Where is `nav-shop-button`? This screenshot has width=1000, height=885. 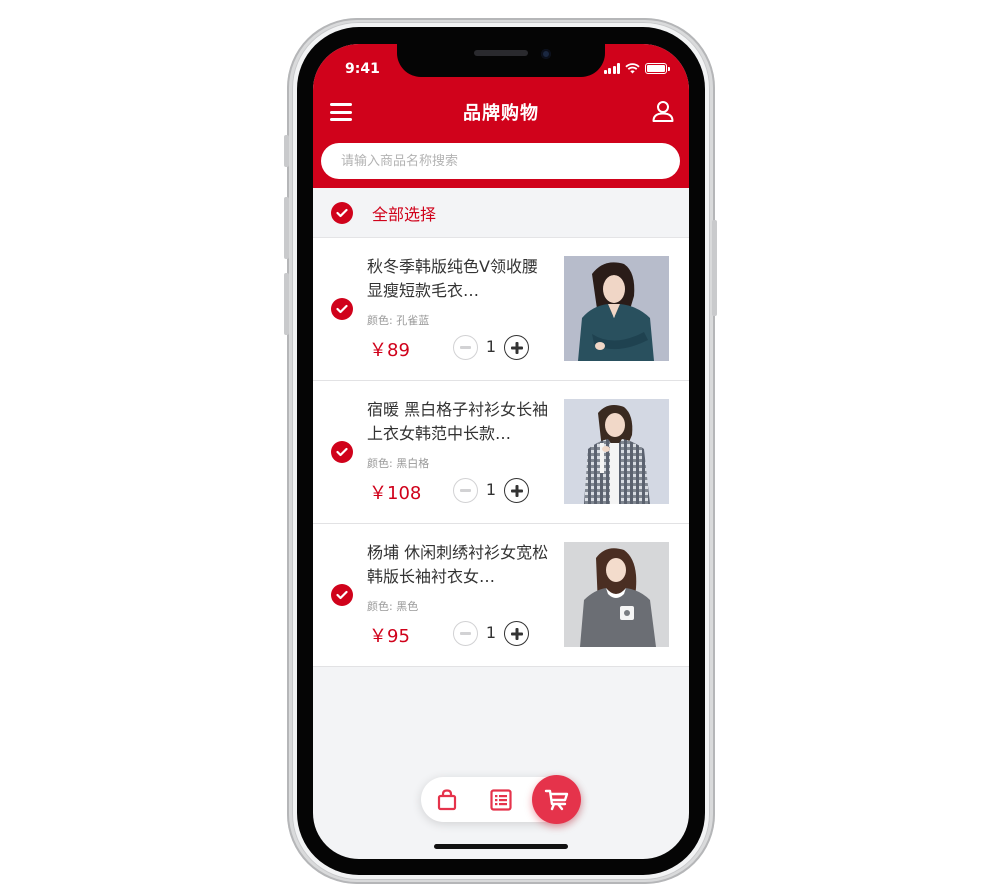 nav-shop-button is located at coordinates (447, 799).